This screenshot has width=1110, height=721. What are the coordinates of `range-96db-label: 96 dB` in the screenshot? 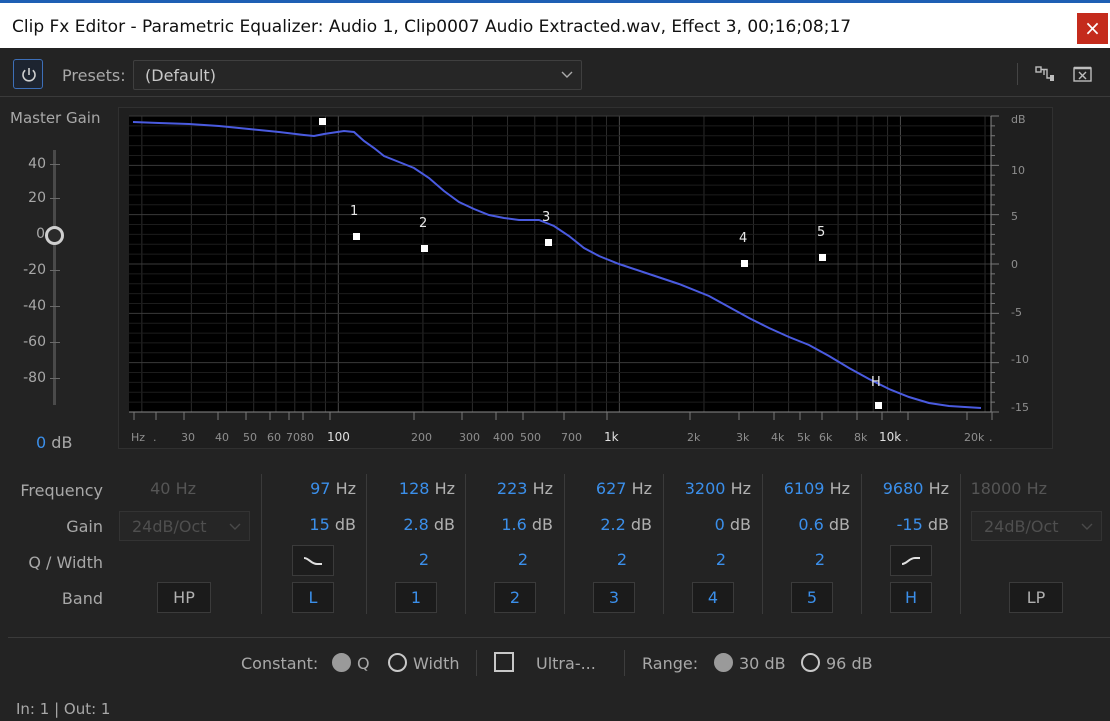 It's located at (849, 663).